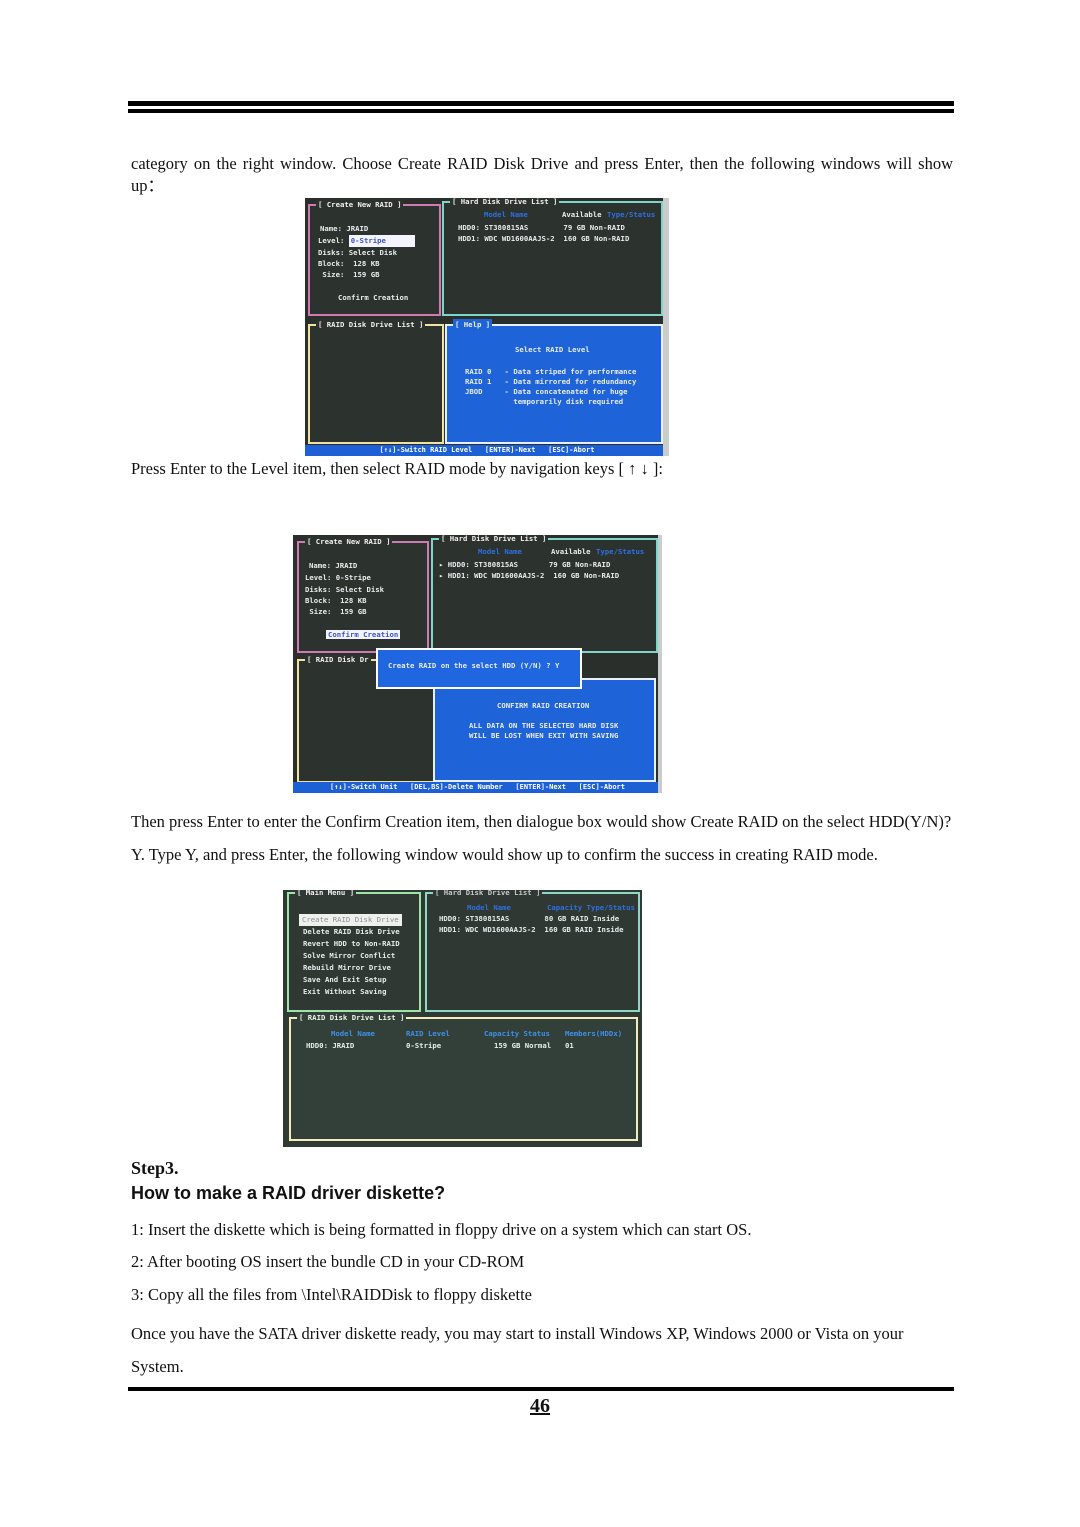 This screenshot has height=1527, width=1080. What do you see at coordinates (541, 111) in the screenshot?
I see `header-rule-thin` at bounding box center [541, 111].